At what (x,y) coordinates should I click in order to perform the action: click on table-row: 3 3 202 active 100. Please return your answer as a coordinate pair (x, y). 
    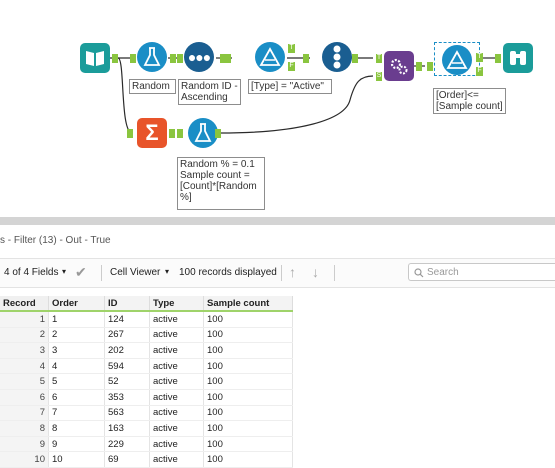
    Looking at the image, I should click on (146, 350).